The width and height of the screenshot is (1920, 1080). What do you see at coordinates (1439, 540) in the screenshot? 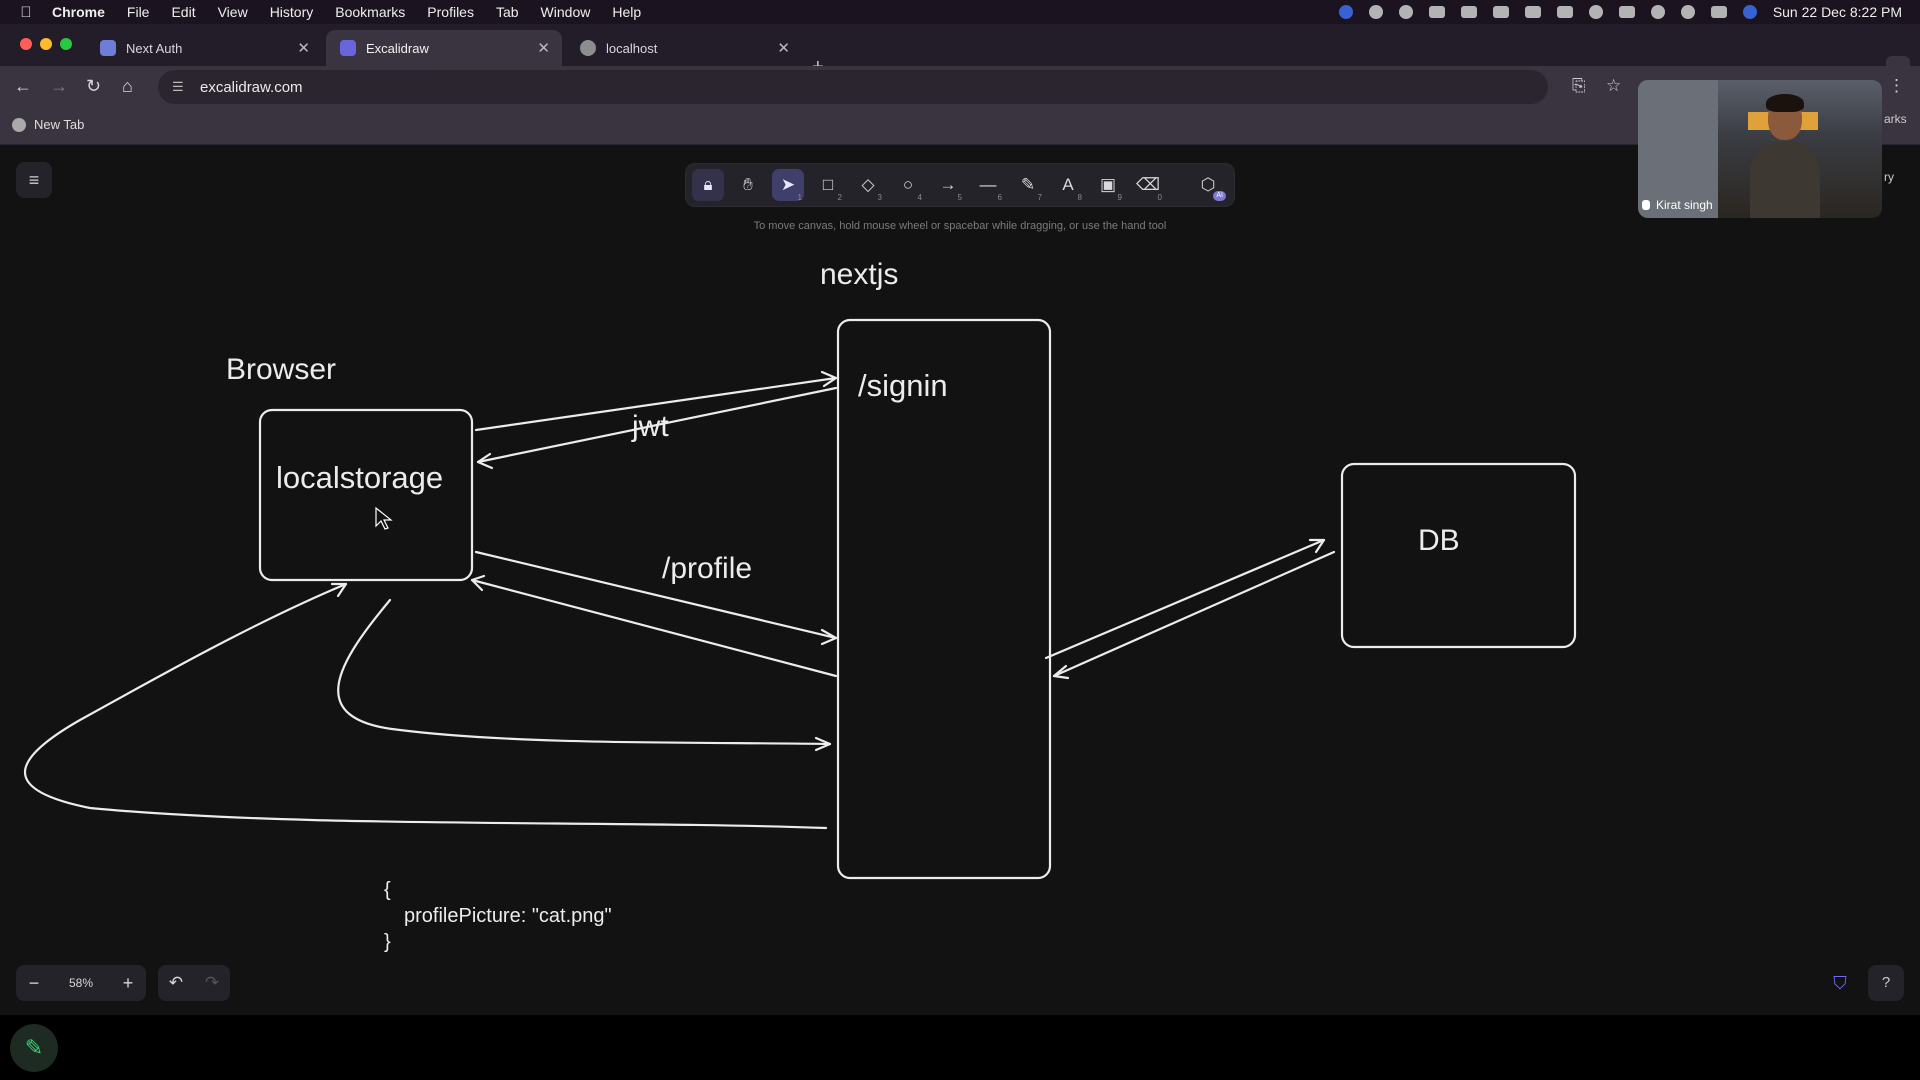
I see `db-label: DB` at bounding box center [1439, 540].